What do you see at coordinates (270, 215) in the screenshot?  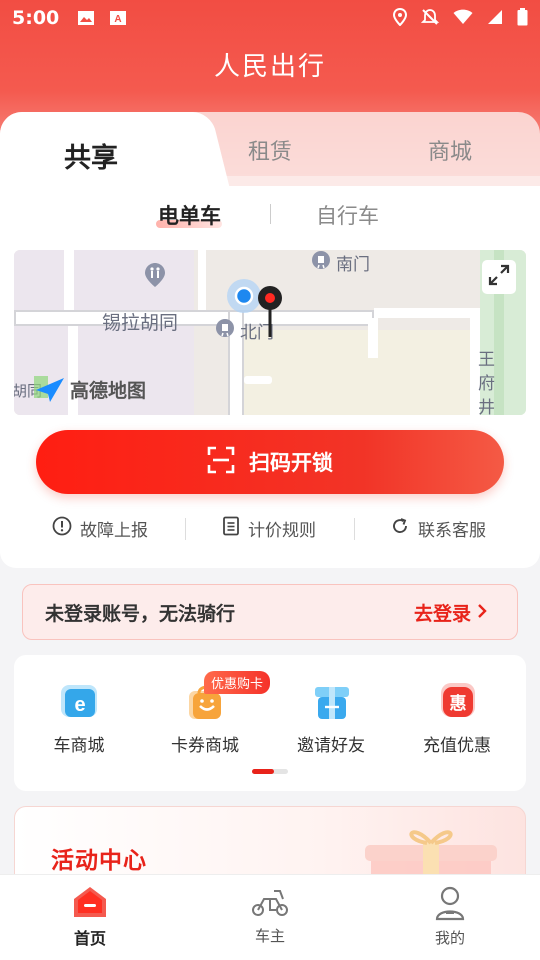 I see `vehicle-type-tabs: 电单车 自行车` at bounding box center [270, 215].